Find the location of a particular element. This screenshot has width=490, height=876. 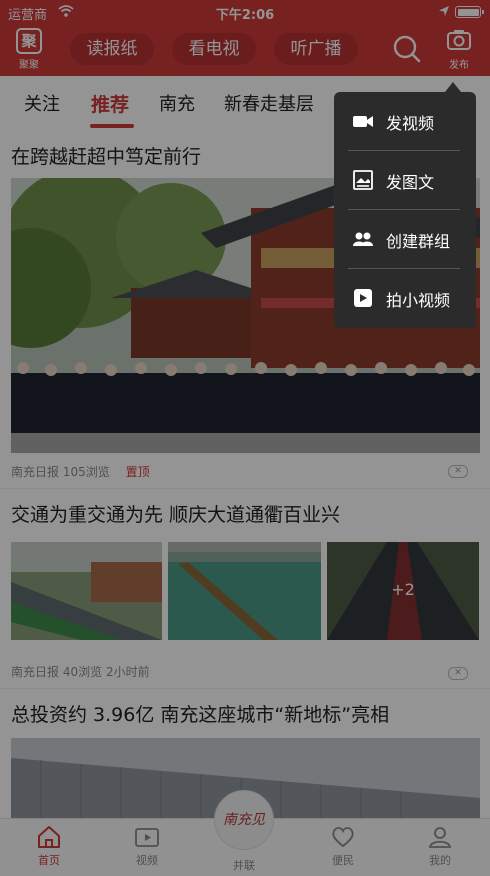

menu-item-label: 发图文 is located at coordinates (410, 182).